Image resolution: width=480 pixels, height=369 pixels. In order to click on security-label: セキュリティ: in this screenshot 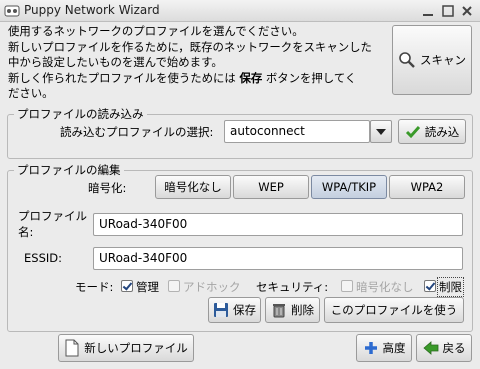, I will do `click(292, 287)`.